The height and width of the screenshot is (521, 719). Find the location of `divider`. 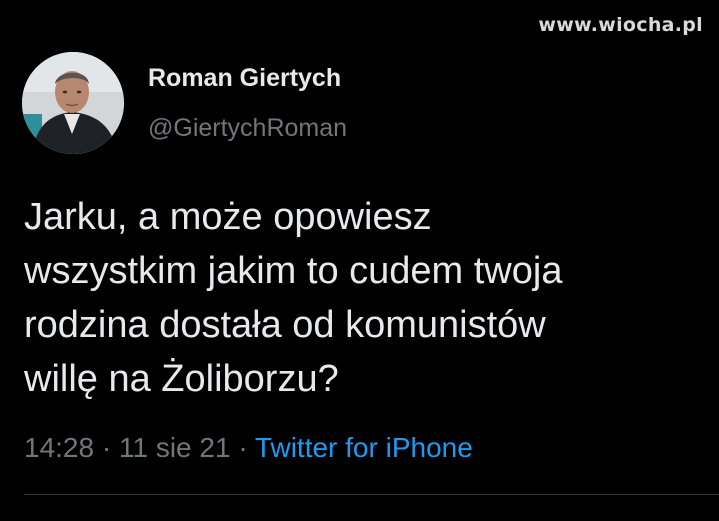

divider is located at coordinates (371, 494).